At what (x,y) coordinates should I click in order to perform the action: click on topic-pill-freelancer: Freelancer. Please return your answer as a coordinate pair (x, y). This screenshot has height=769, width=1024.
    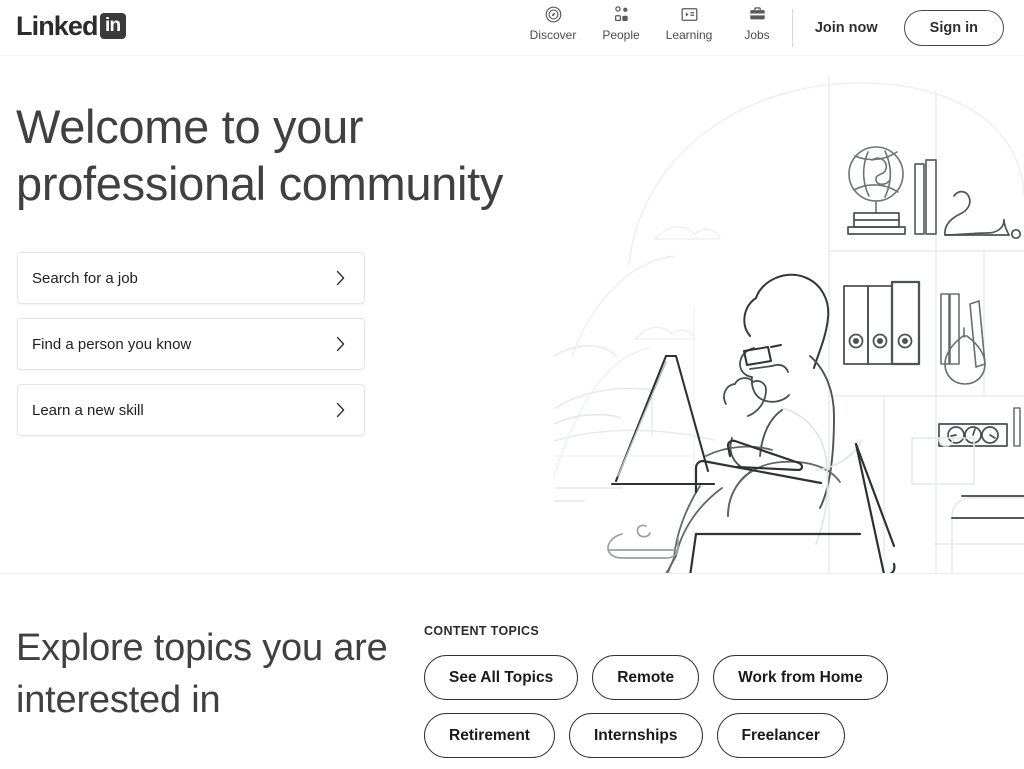
    Looking at the image, I should click on (780, 735).